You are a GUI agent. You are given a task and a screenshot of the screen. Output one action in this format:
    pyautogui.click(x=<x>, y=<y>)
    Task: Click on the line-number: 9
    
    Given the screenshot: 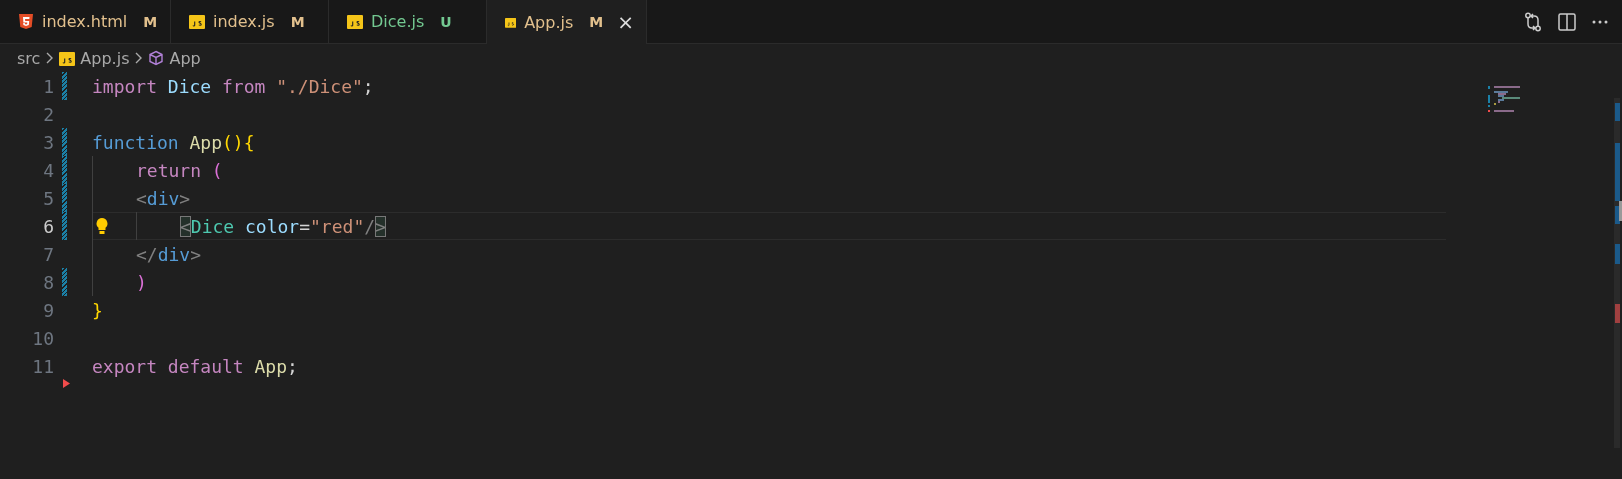 What is the action you would take?
    pyautogui.click(x=48, y=310)
    